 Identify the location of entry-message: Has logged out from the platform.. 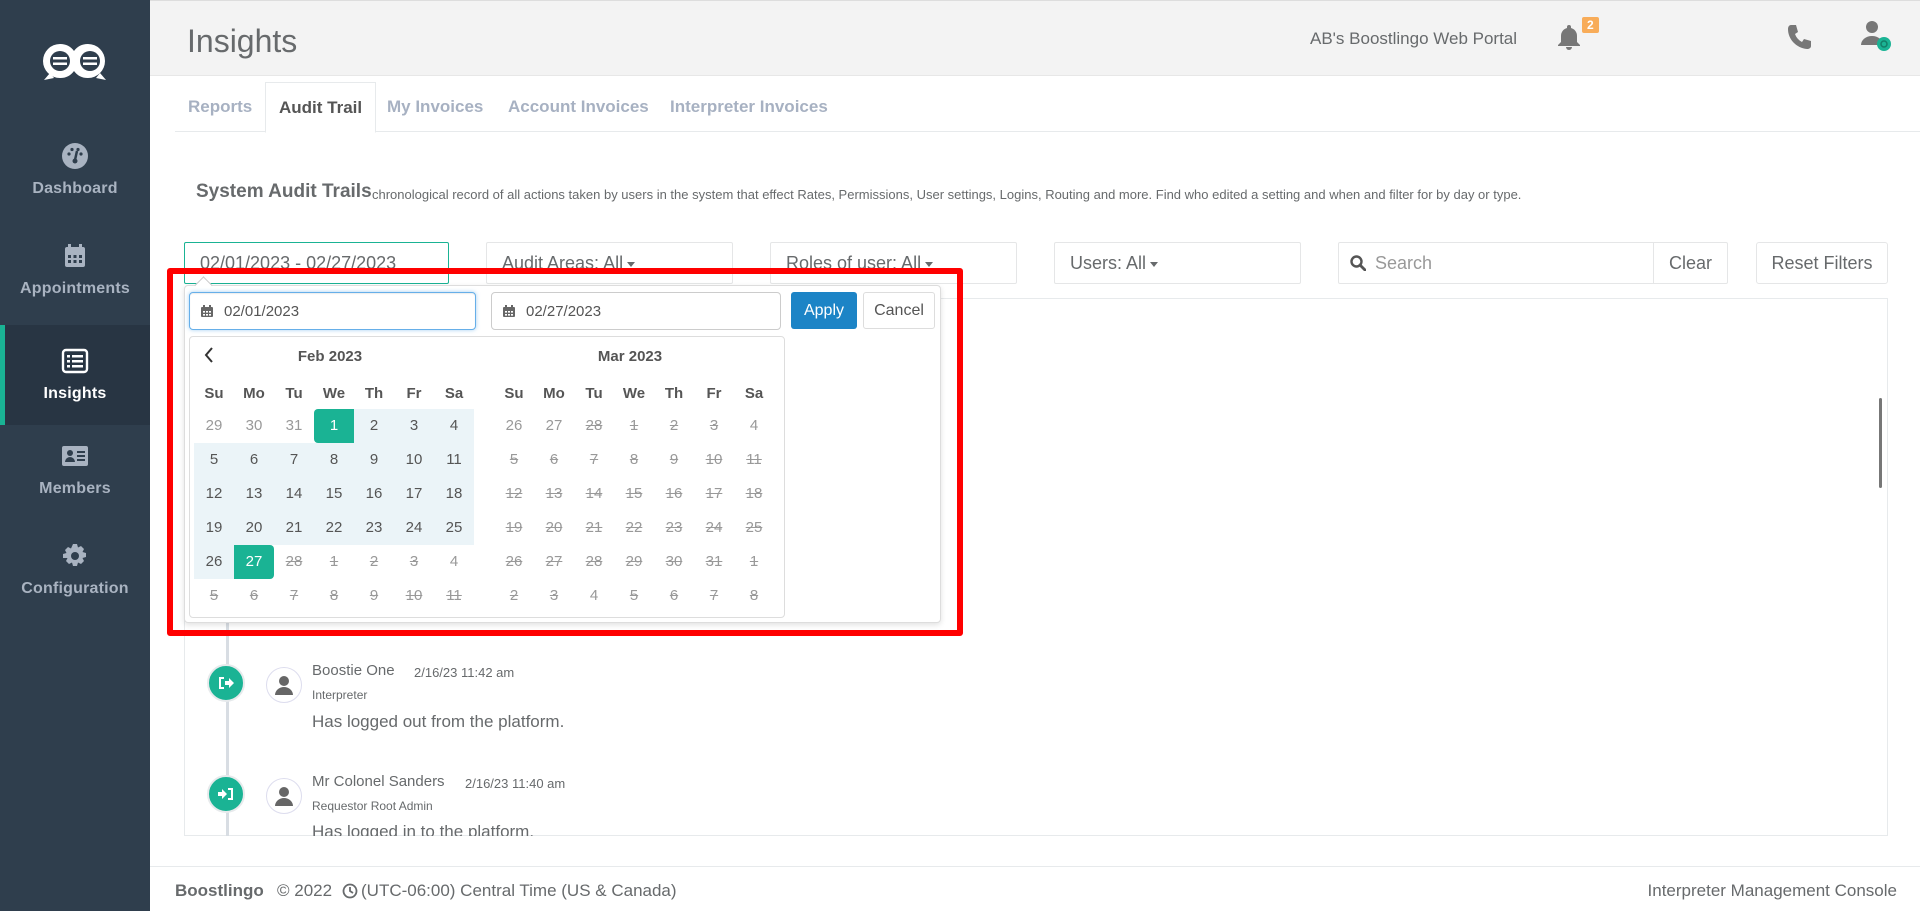
(438, 721).